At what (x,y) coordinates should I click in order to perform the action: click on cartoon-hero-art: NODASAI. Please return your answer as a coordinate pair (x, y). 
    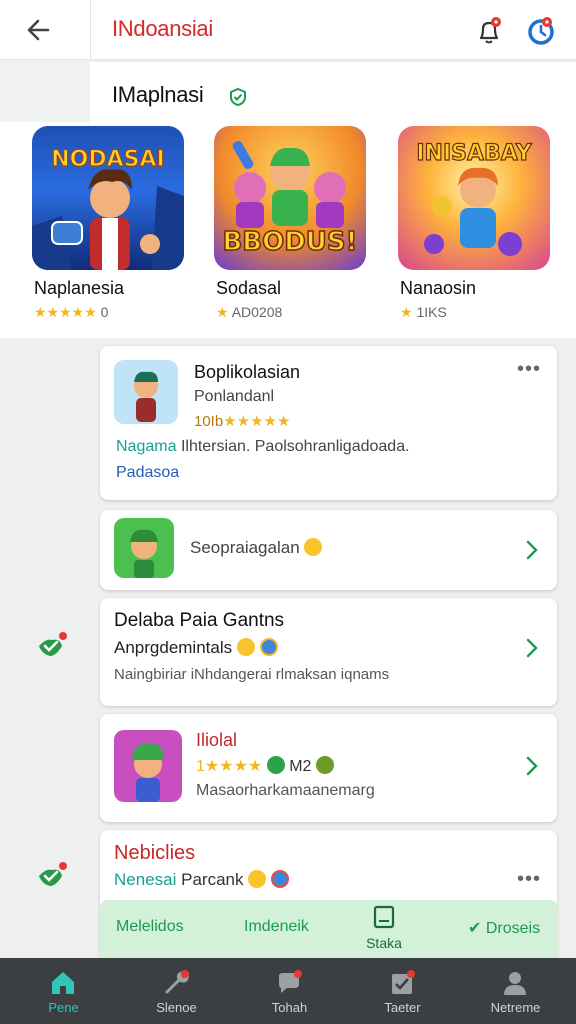
    Looking at the image, I should click on (108, 208).